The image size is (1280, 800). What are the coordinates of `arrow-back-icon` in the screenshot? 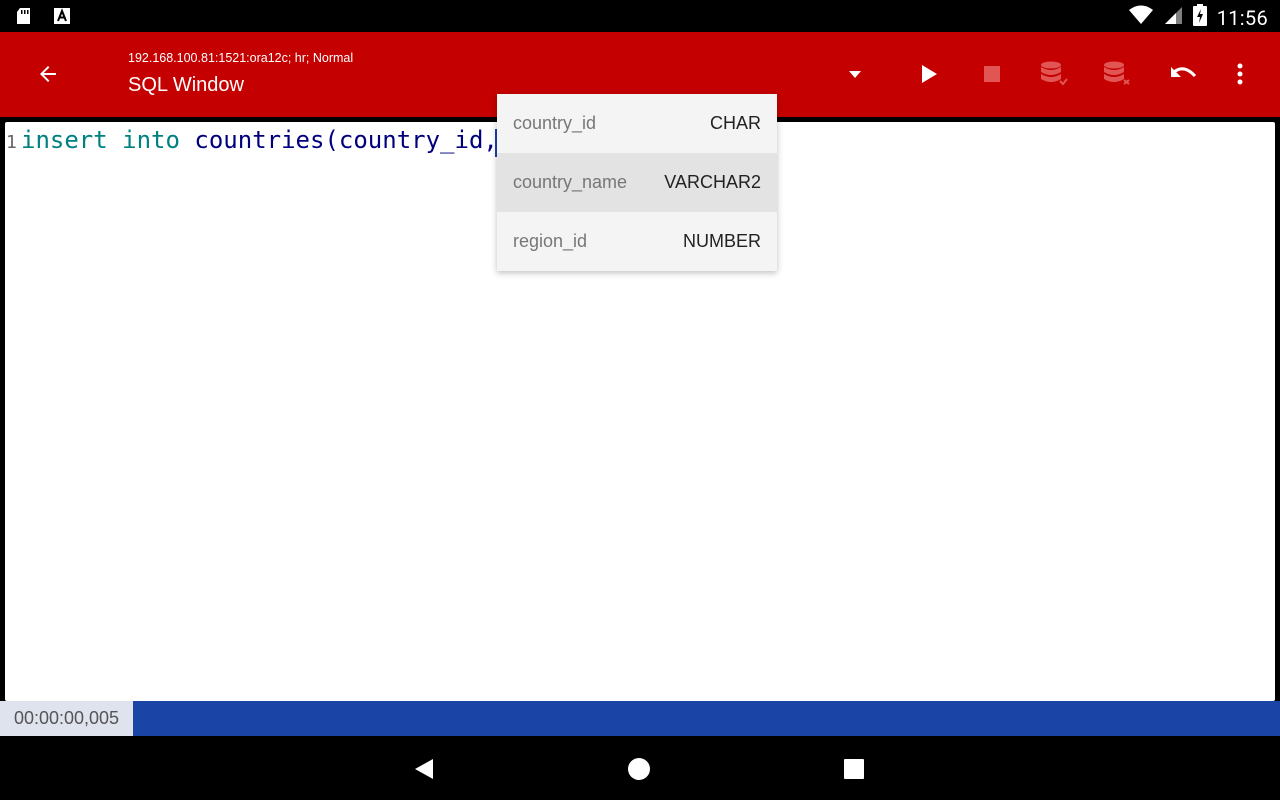 It's located at (48, 74).